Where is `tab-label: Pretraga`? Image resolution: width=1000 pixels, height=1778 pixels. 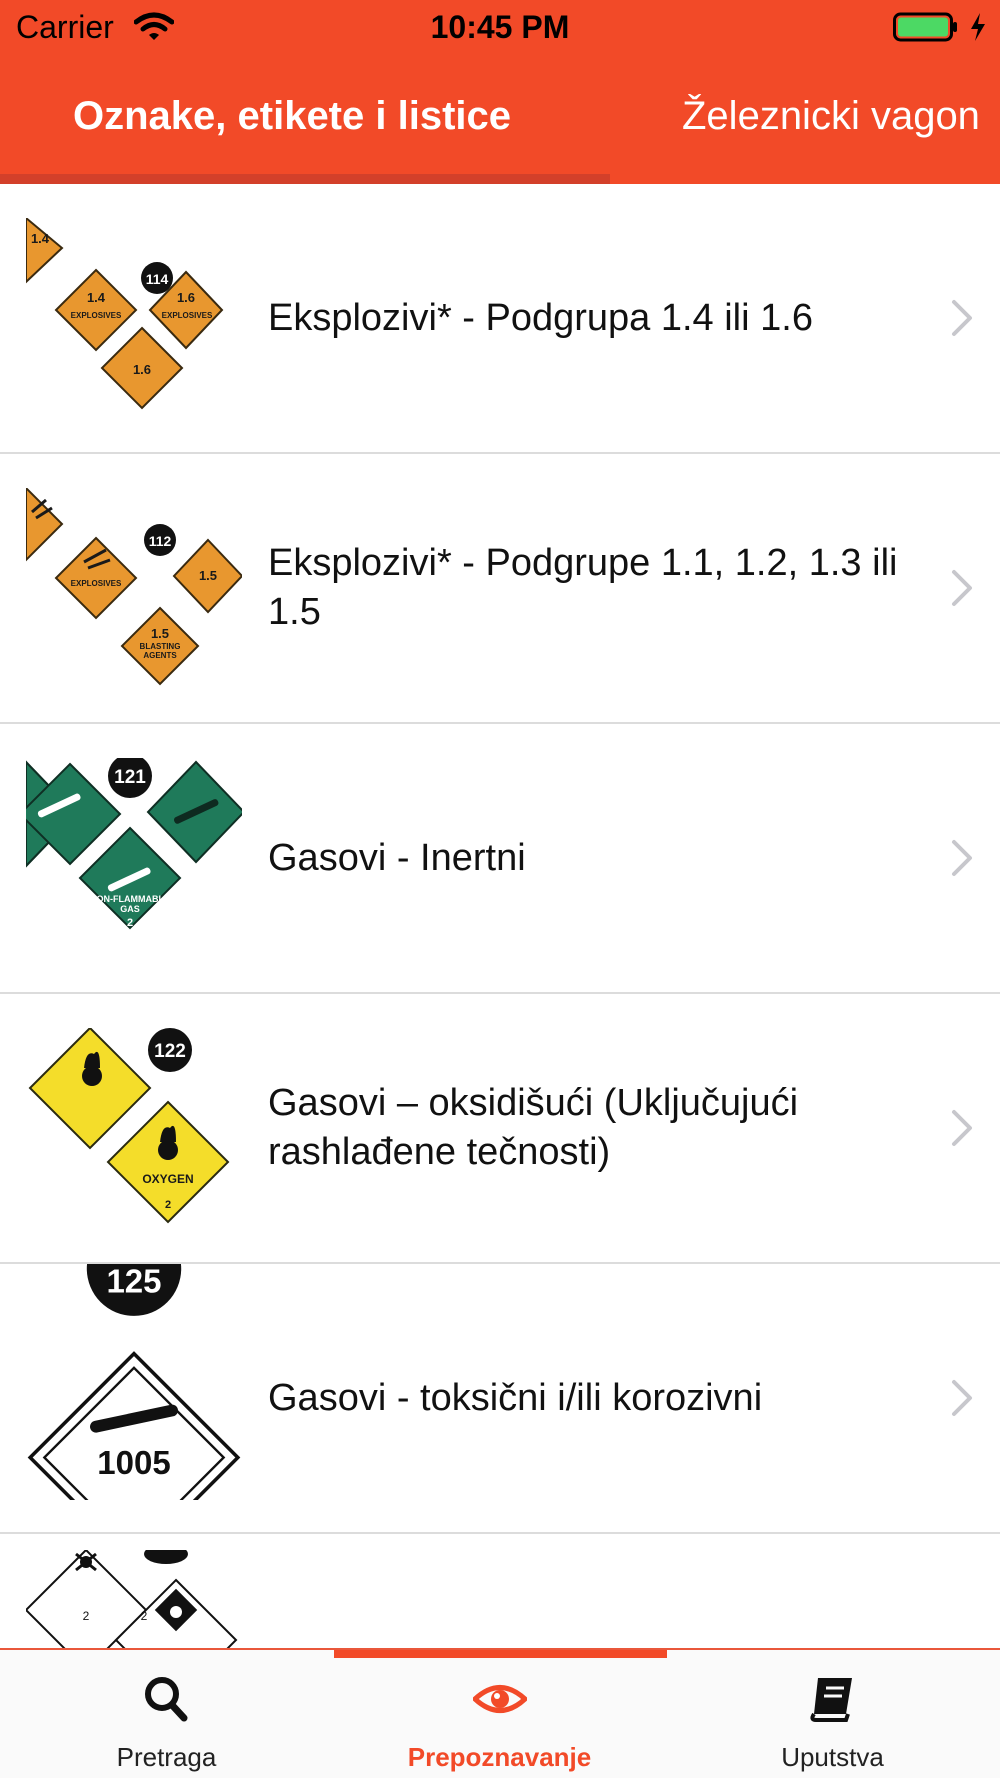 tab-label: Pretraga is located at coordinates (166, 1757).